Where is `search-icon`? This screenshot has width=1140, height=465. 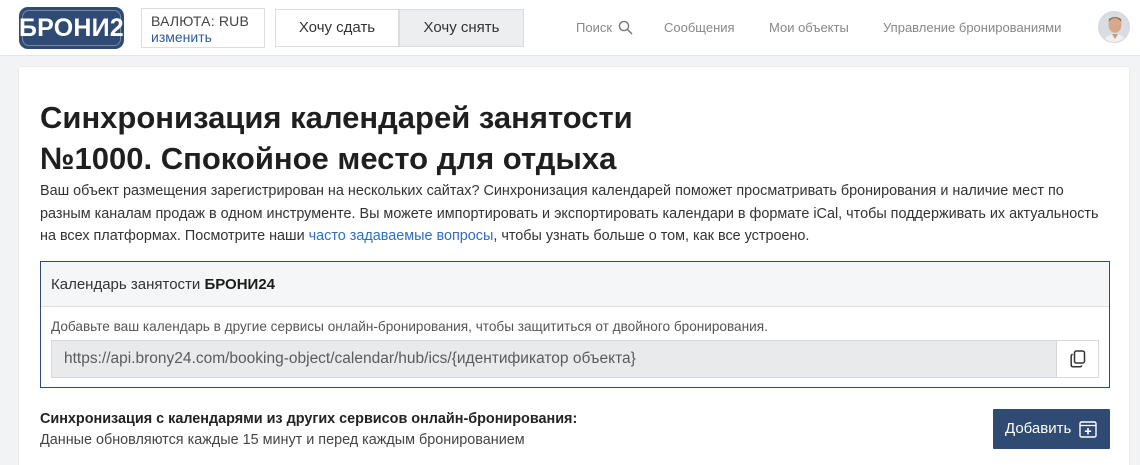 search-icon is located at coordinates (625, 27).